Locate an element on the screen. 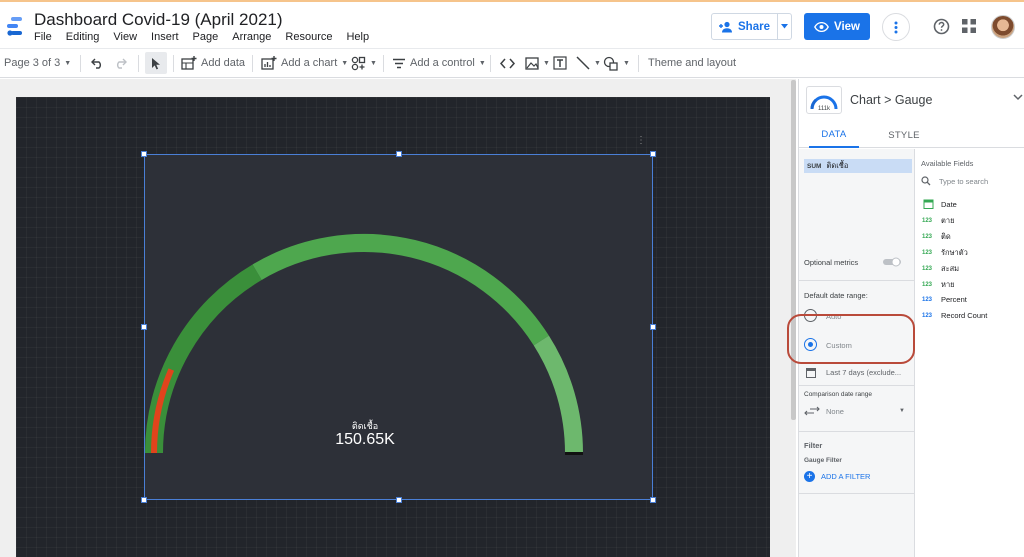 The width and height of the screenshot is (1024, 557). gauge-band-dark is located at coordinates (203, 359).